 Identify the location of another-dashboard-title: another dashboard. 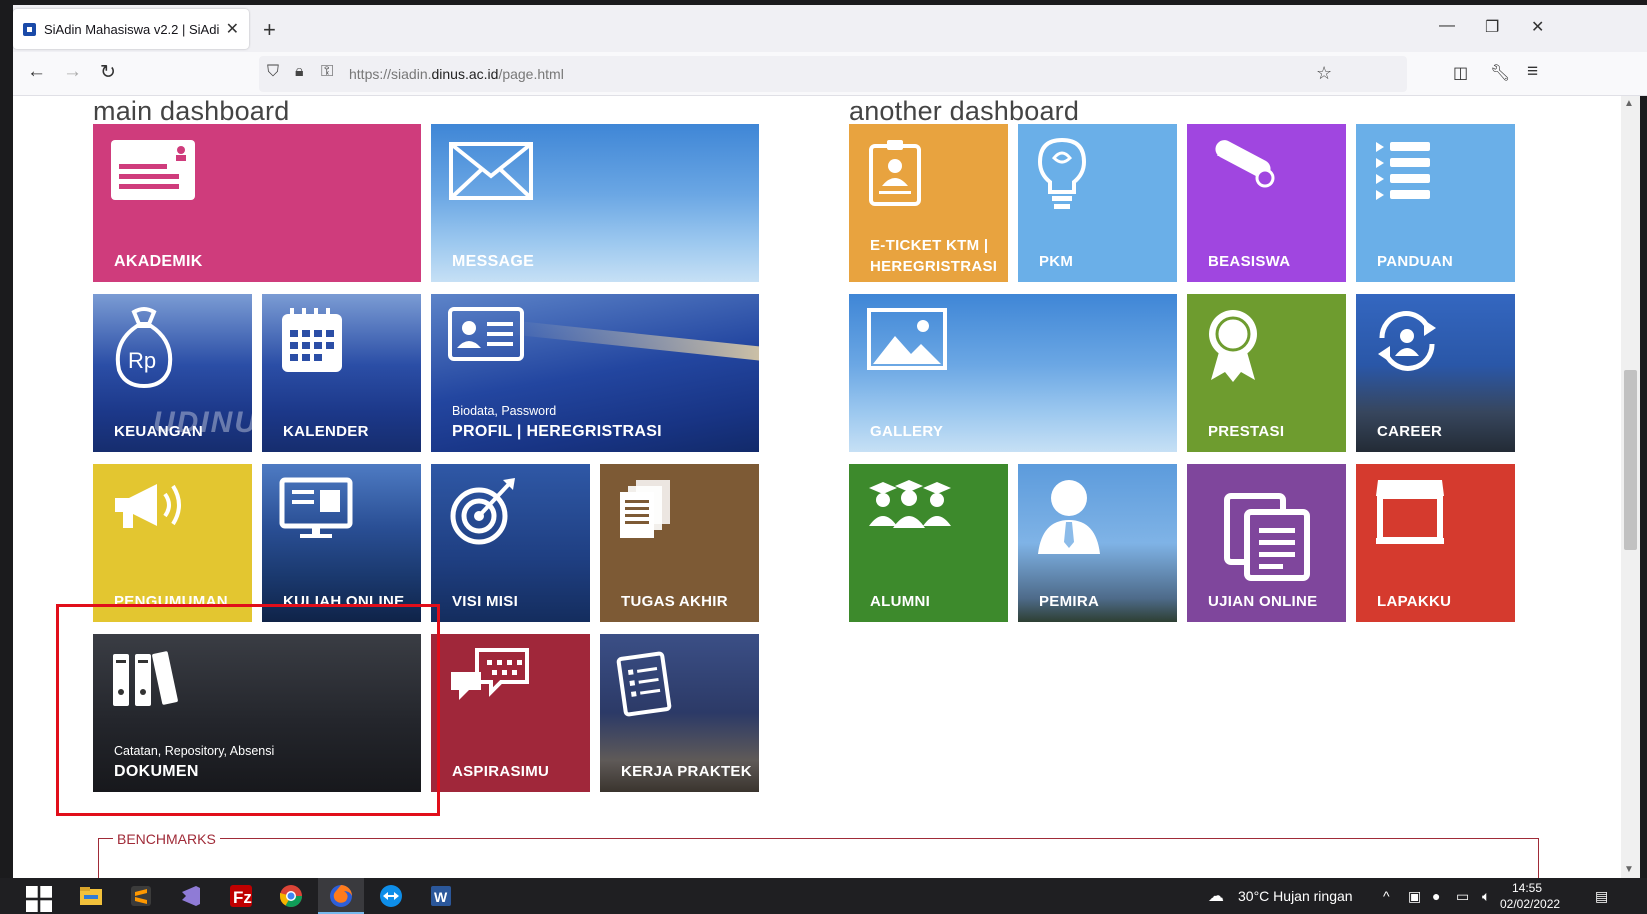
(964, 111).